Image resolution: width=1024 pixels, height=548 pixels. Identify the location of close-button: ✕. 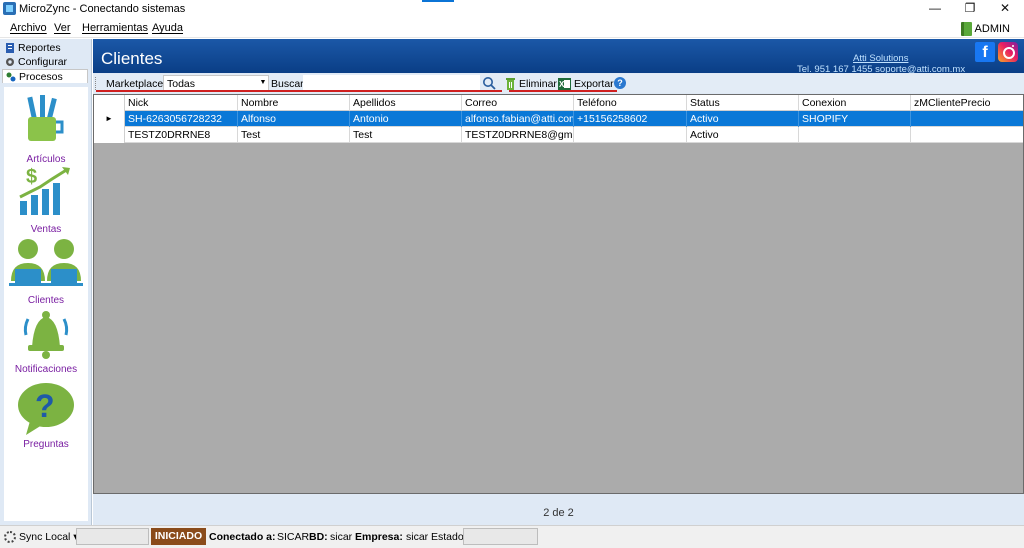
(1005, 9).